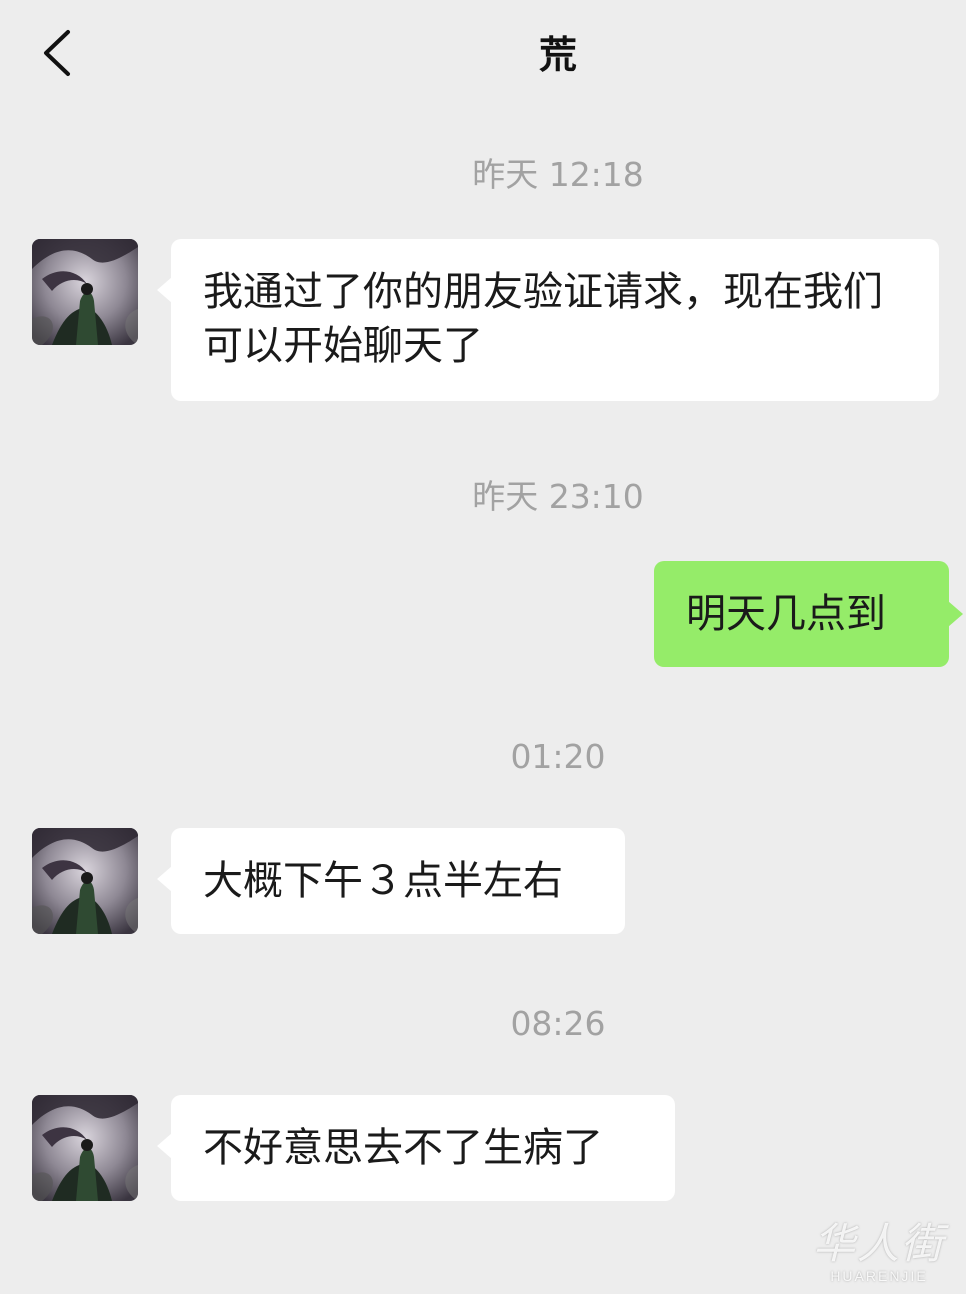 This screenshot has height=1294, width=966. I want to click on chat-title: 荒, so click(557, 55).